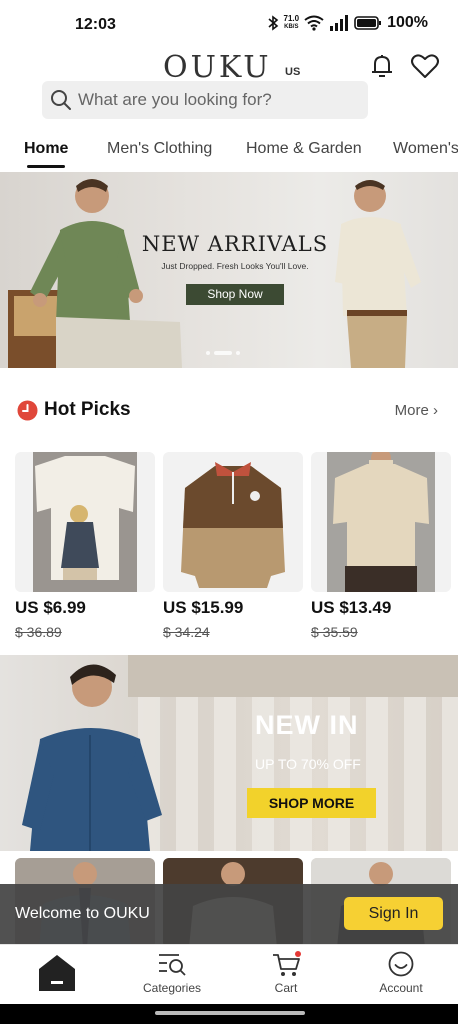 Image resolution: width=458 pixels, height=1024 pixels. What do you see at coordinates (425, 149) in the screenshot?
I see `tab-womens: Women's` at bounding box center [425, 149].